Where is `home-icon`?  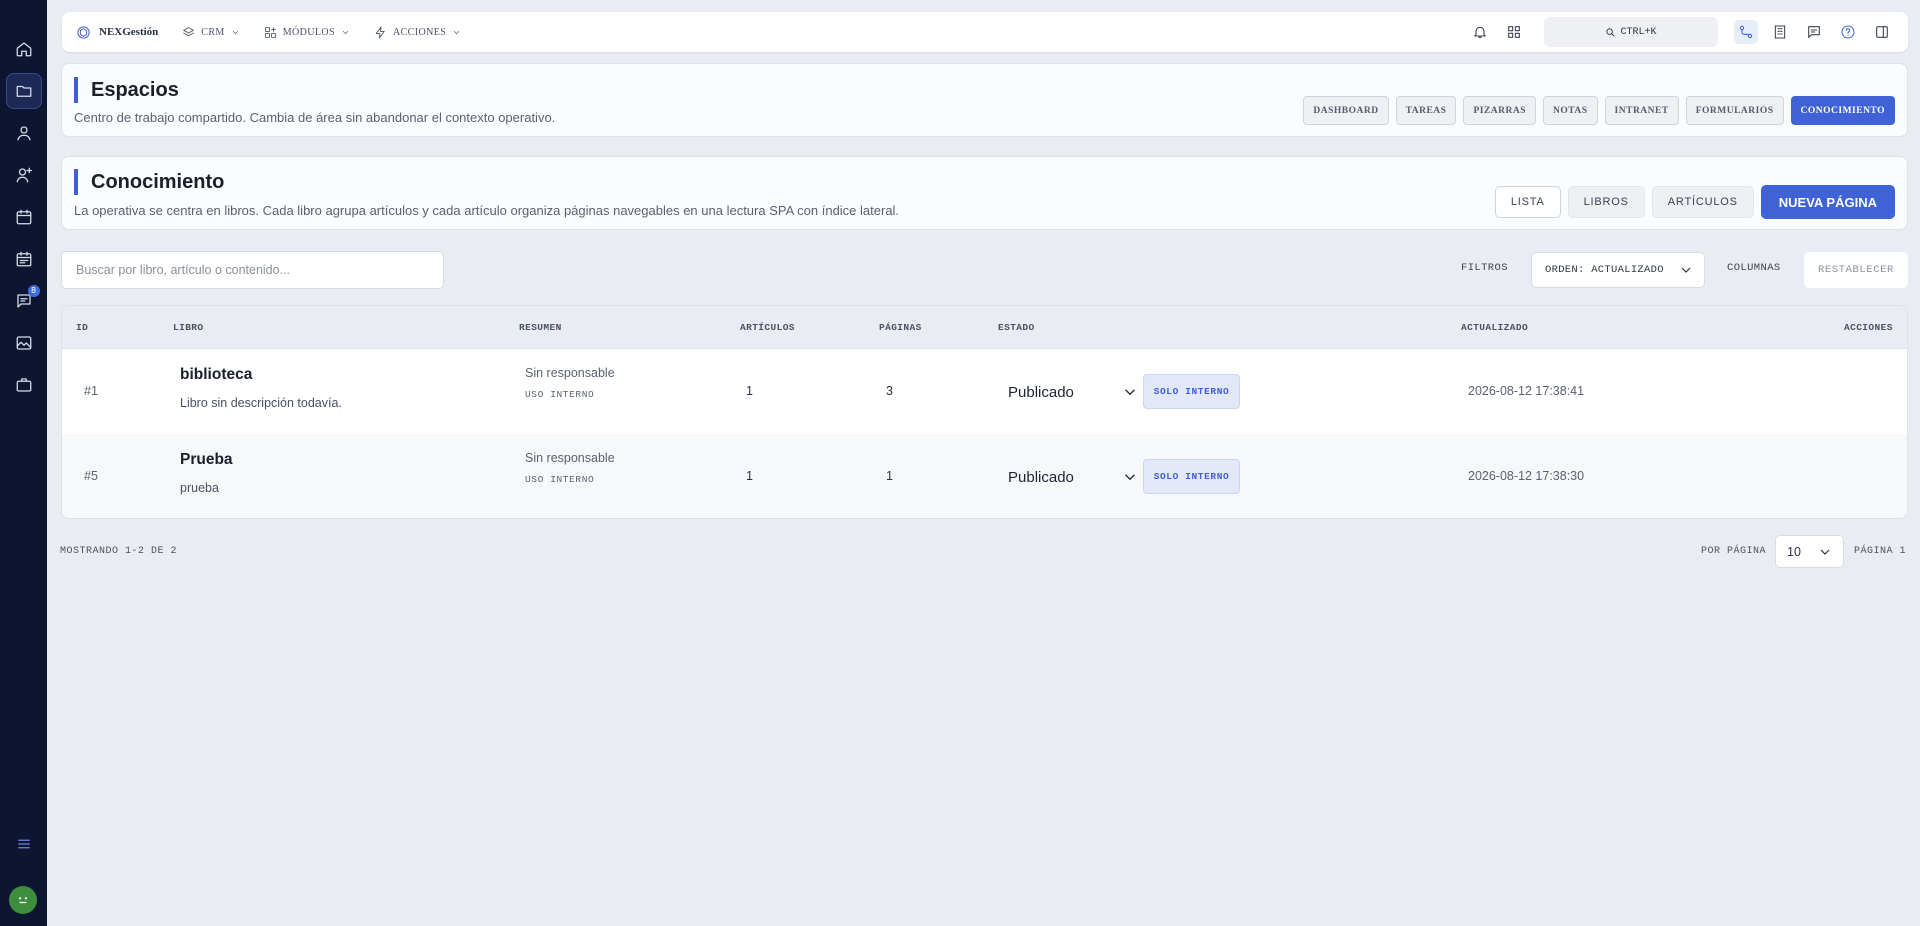 home-icon is located at coordinates (23, 49).